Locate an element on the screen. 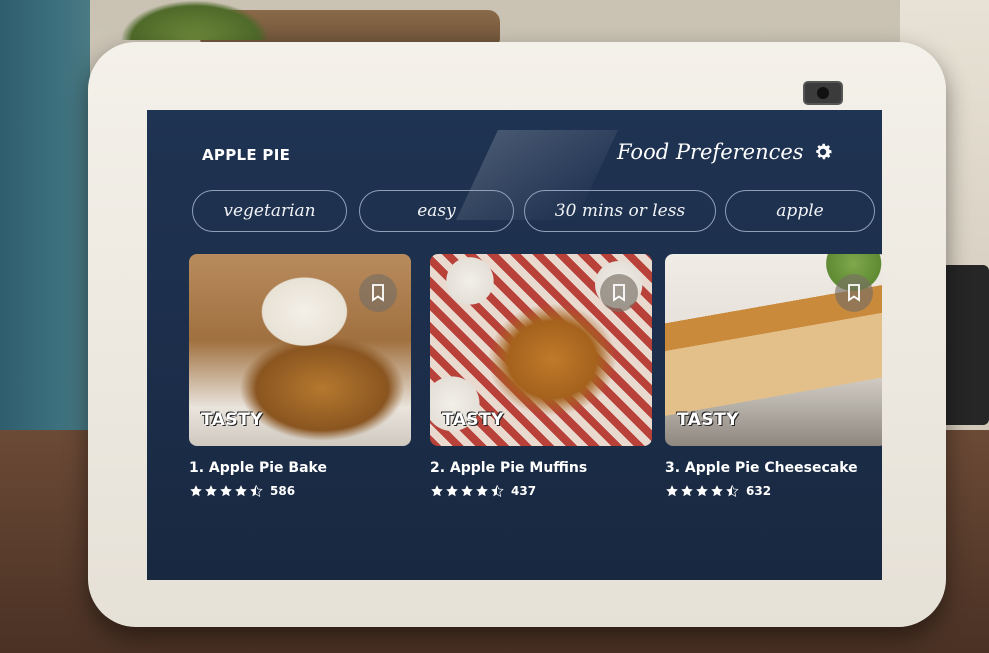  filter-chip-easy: easy is located at coordinates (436, 211).